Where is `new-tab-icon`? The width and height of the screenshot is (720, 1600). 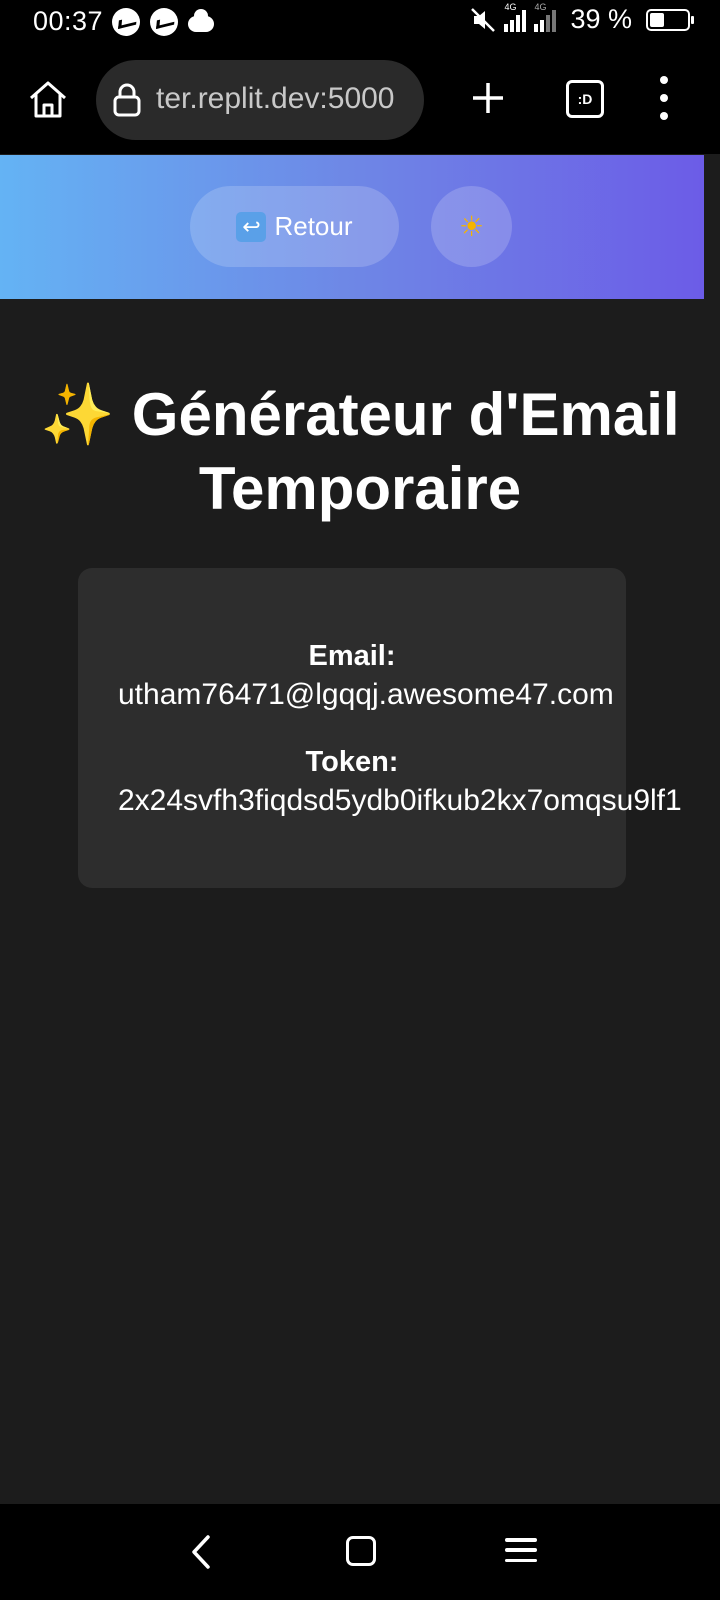 new-tab-icon is located at coordinates (488, 98).